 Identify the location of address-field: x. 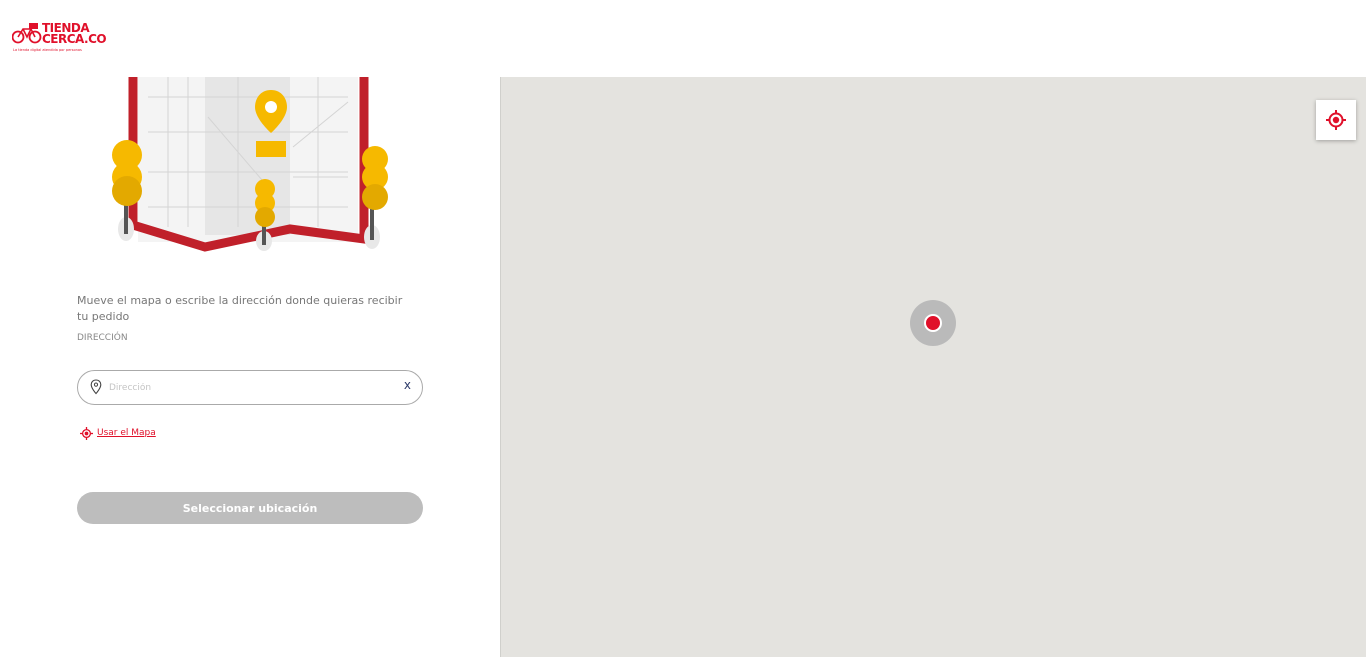
(250, 387).